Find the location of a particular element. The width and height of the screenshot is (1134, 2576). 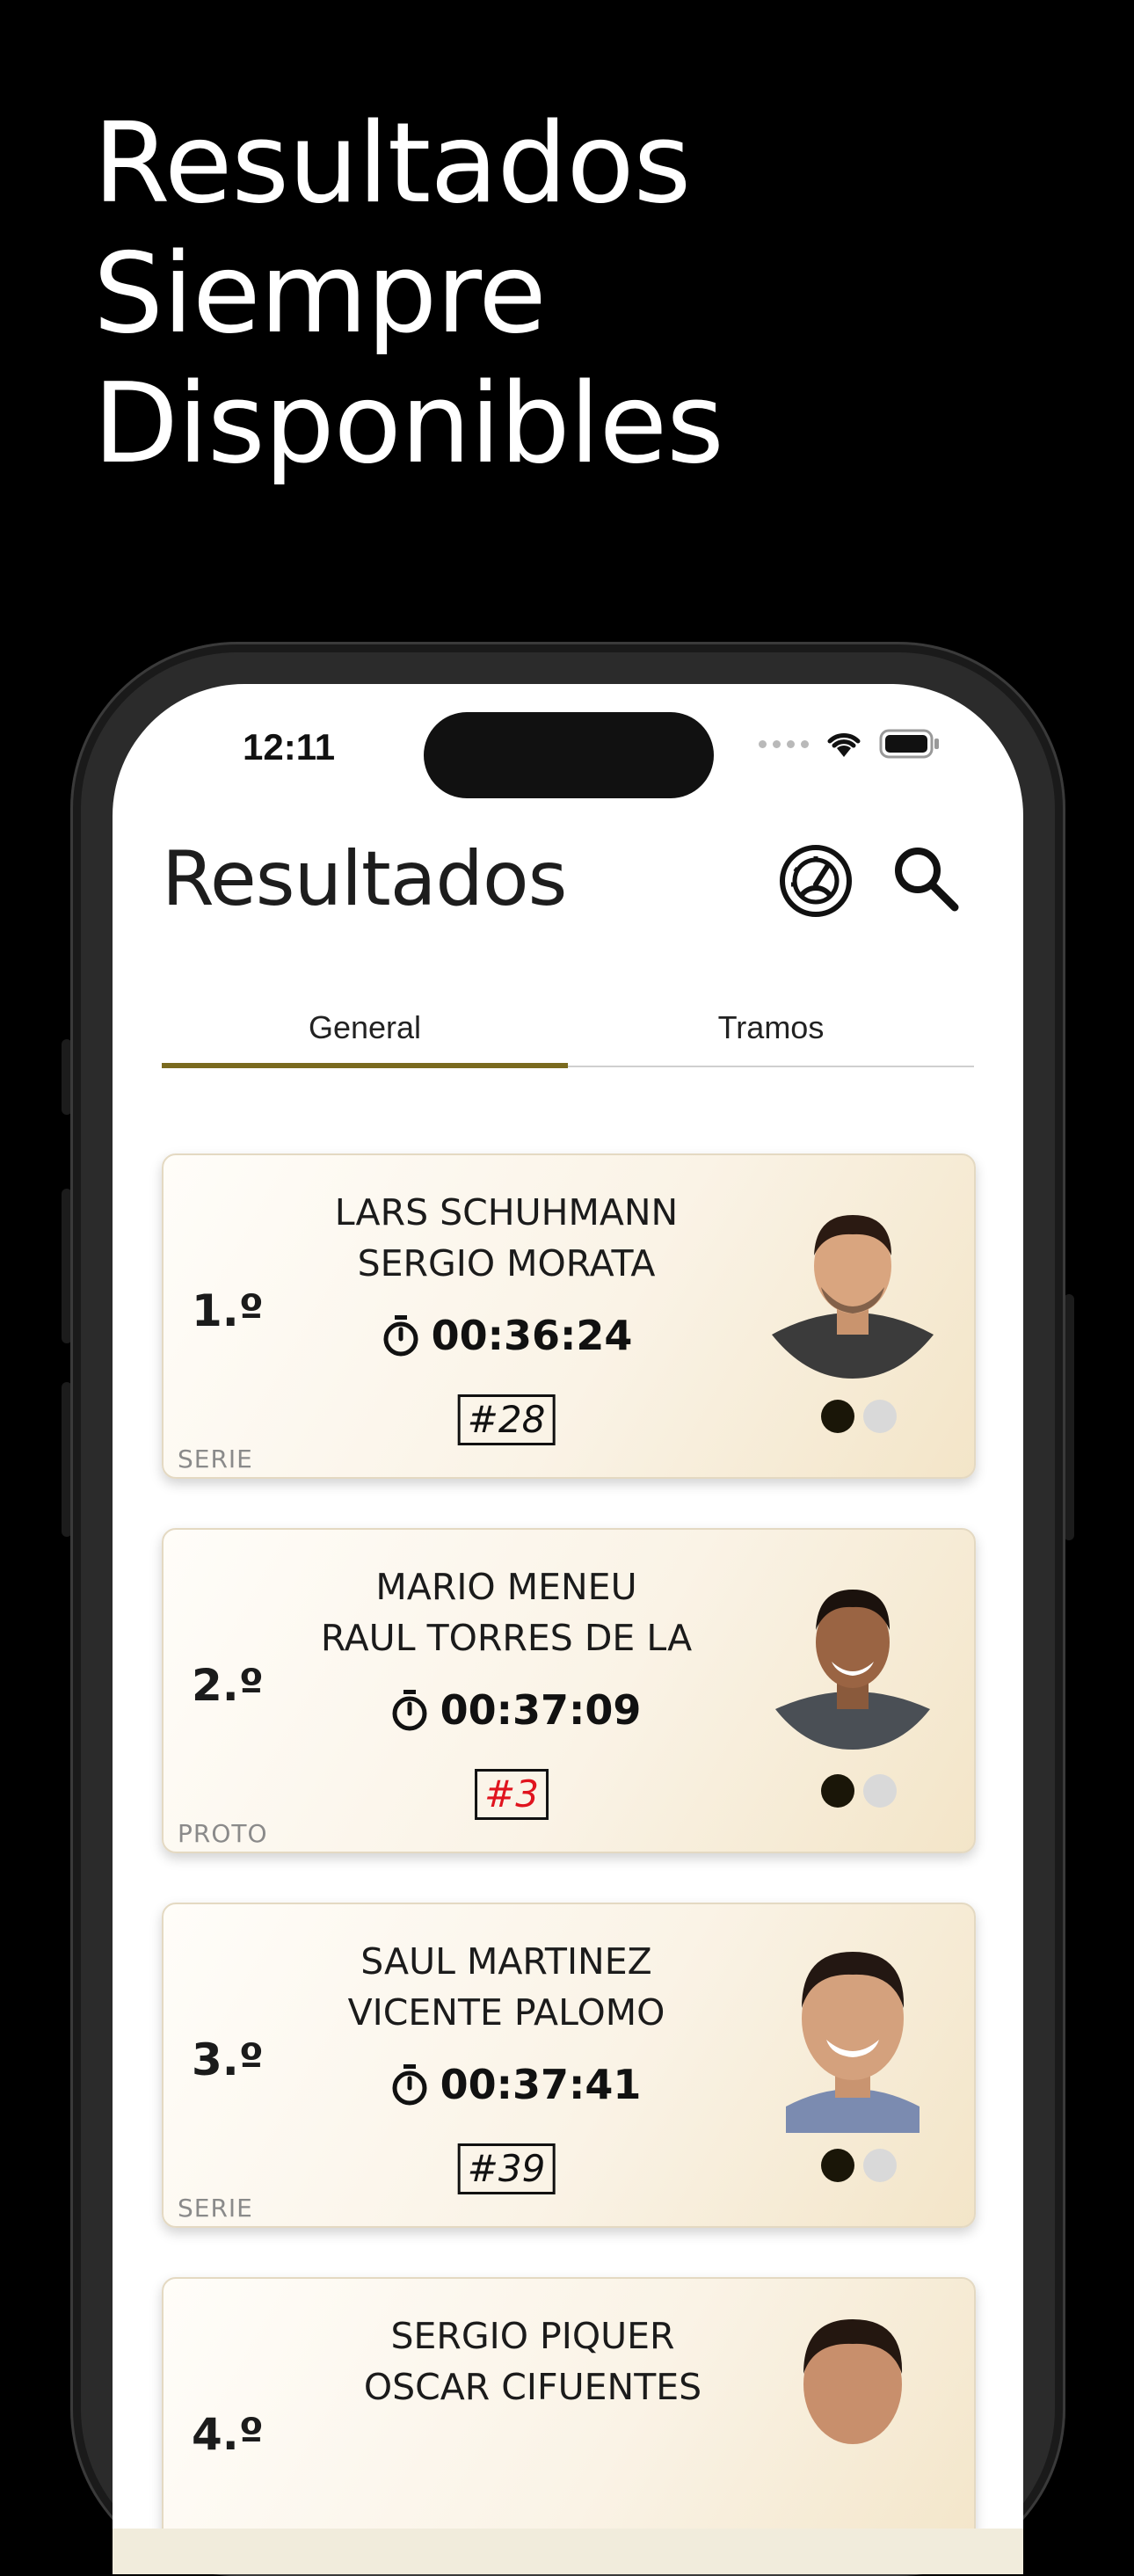

cellular-signal-icon is located at coordinates (784, 743).